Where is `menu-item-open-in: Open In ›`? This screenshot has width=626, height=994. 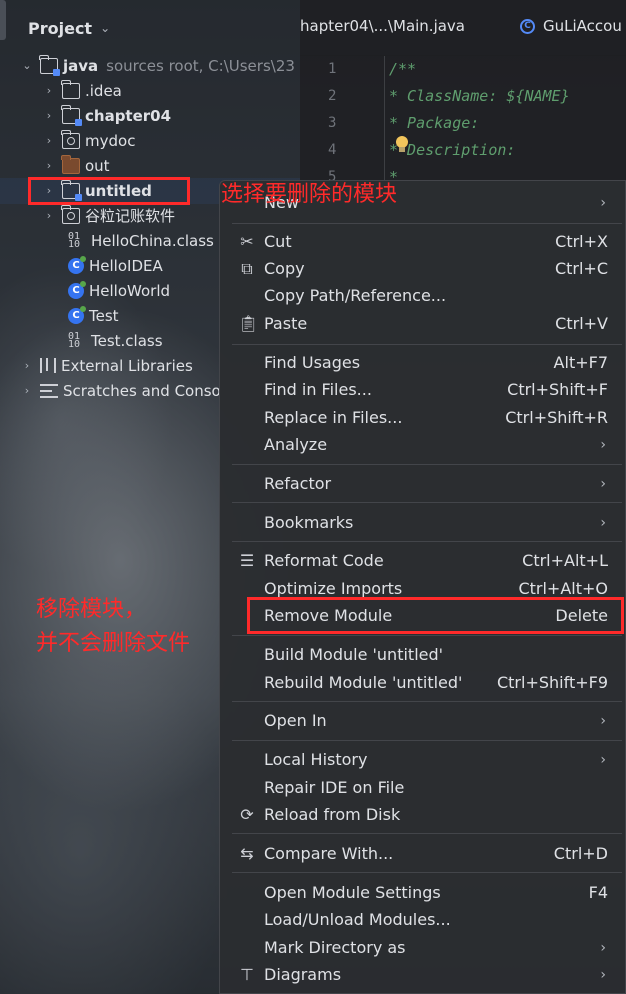
menu-item-open-in: Open In › is located at coordinates (427, 720).